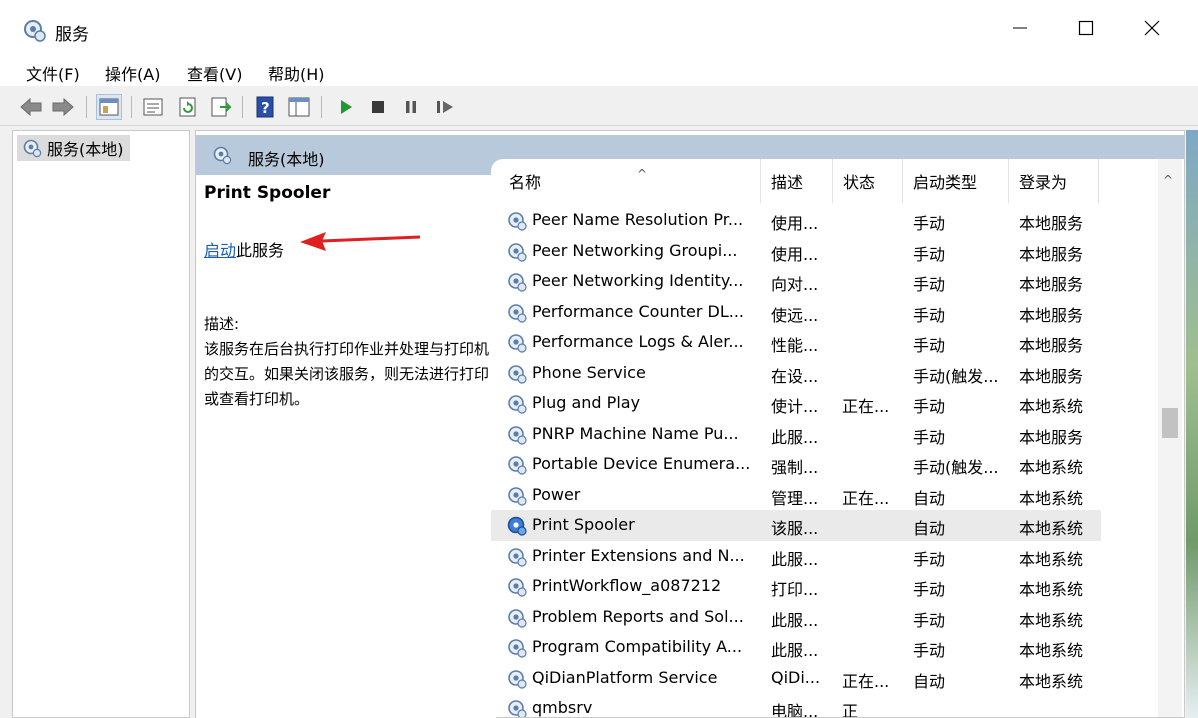 The width and height of the screenshot is (1198, 718). What do you see at coordinates (859, 182) in the screenshot?
I see `column-status-label: 状态` at bounding box center [859, 182].